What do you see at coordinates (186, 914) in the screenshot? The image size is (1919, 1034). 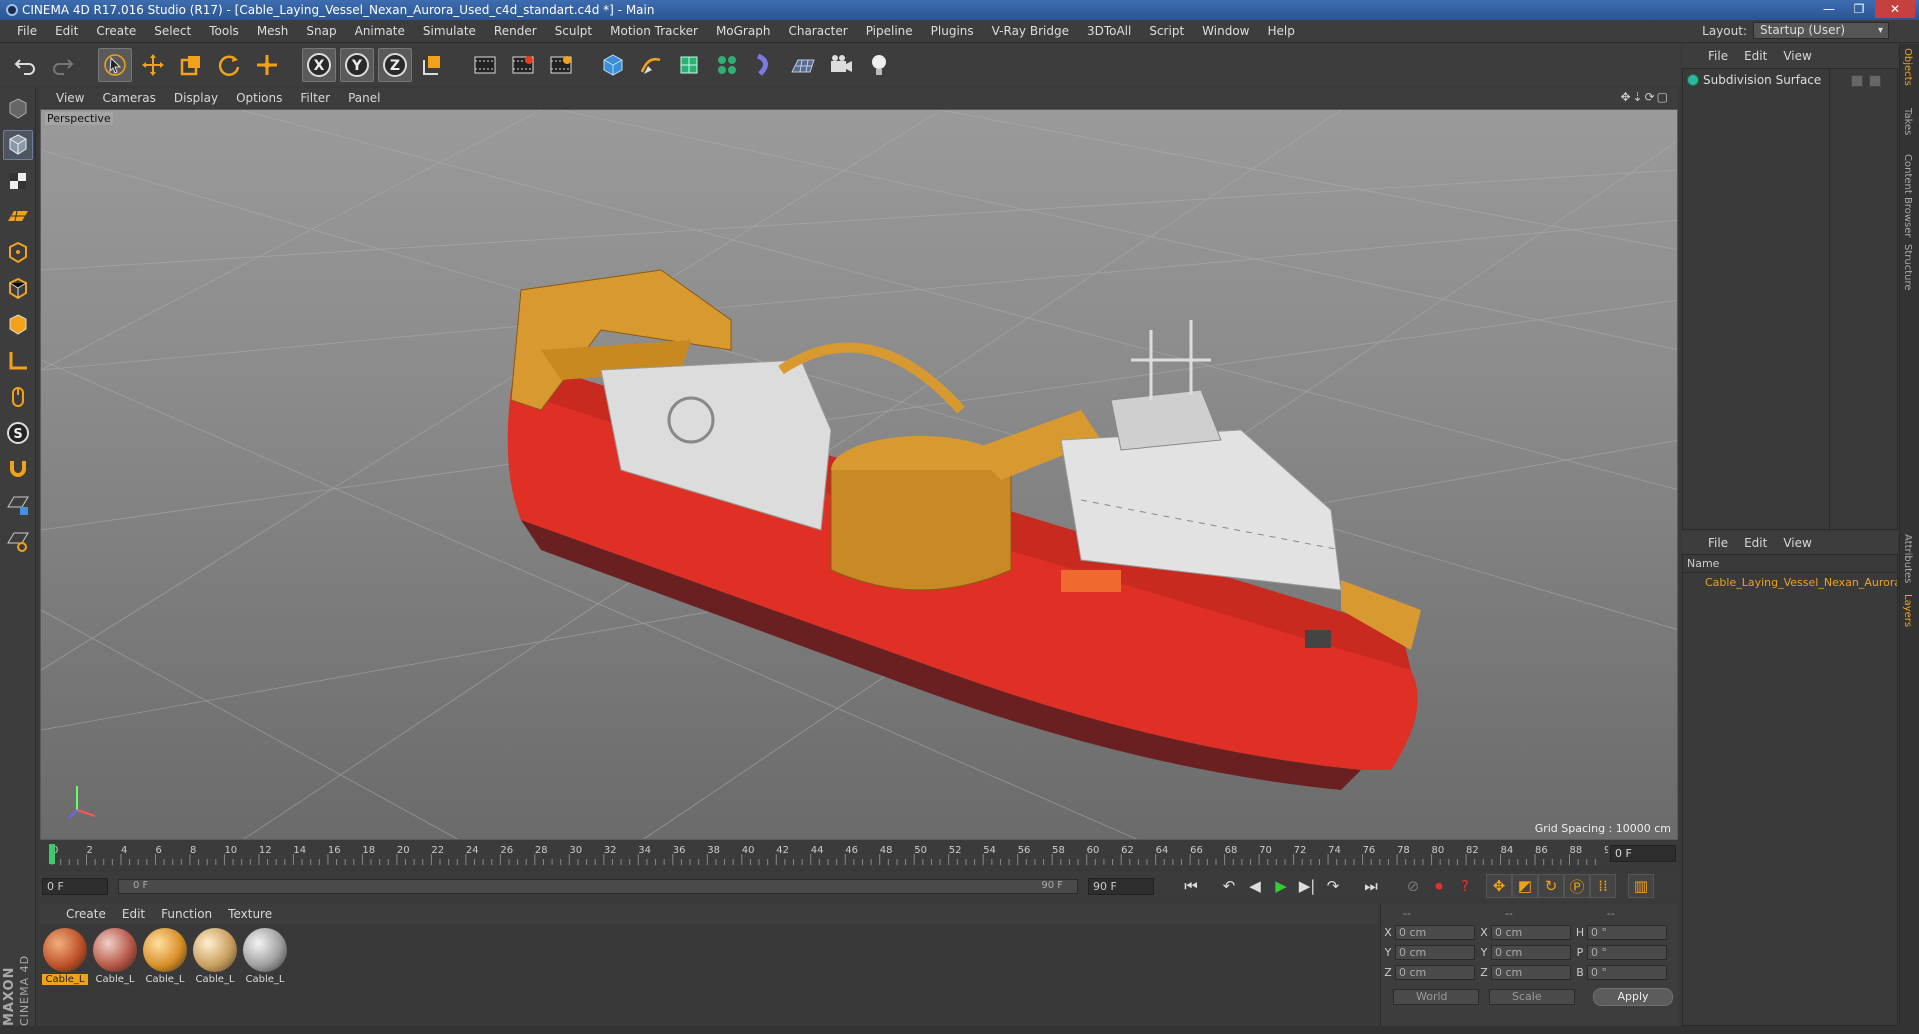 I see `material-menu-function: Function` at bounding box center [186, 914].